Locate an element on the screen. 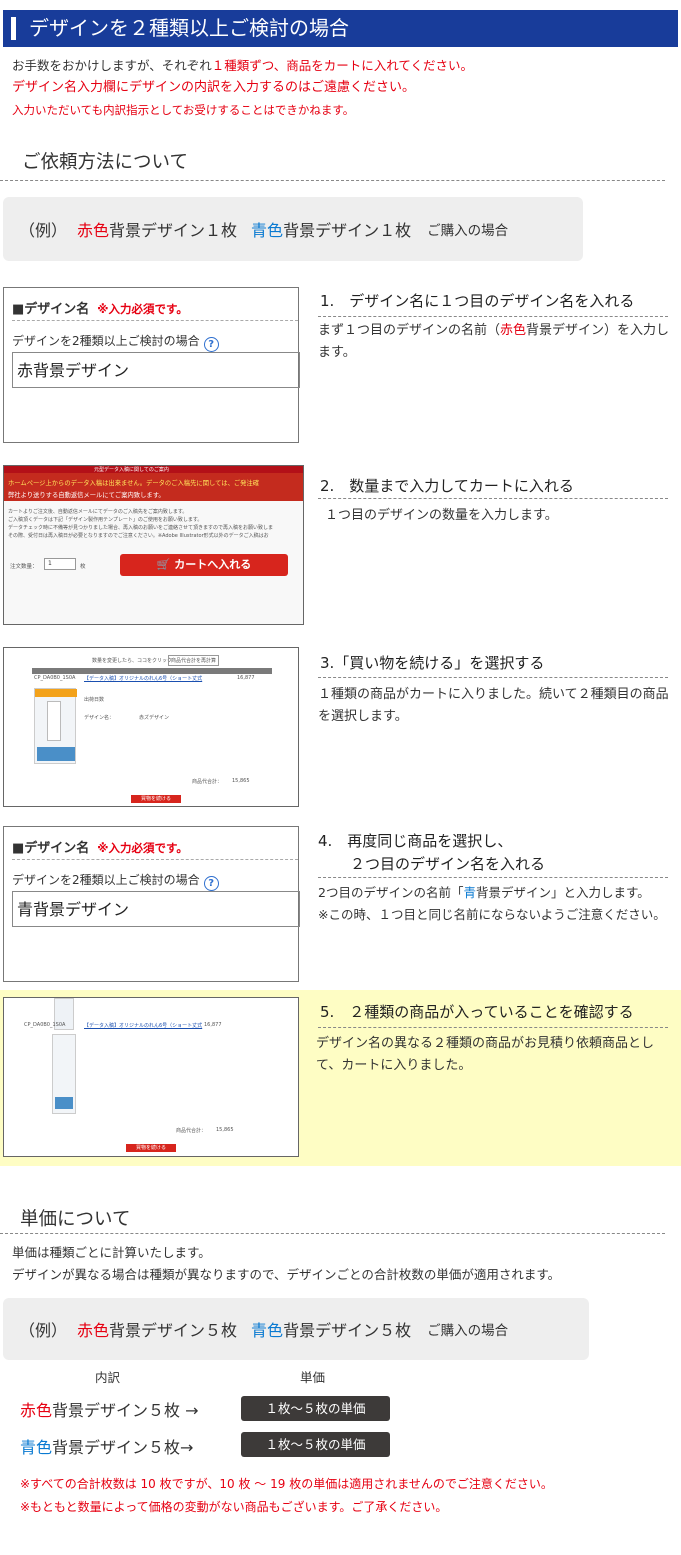 The height and width of the screenshot is (1555, 681). banner-image is located at coordinates (54, 721).